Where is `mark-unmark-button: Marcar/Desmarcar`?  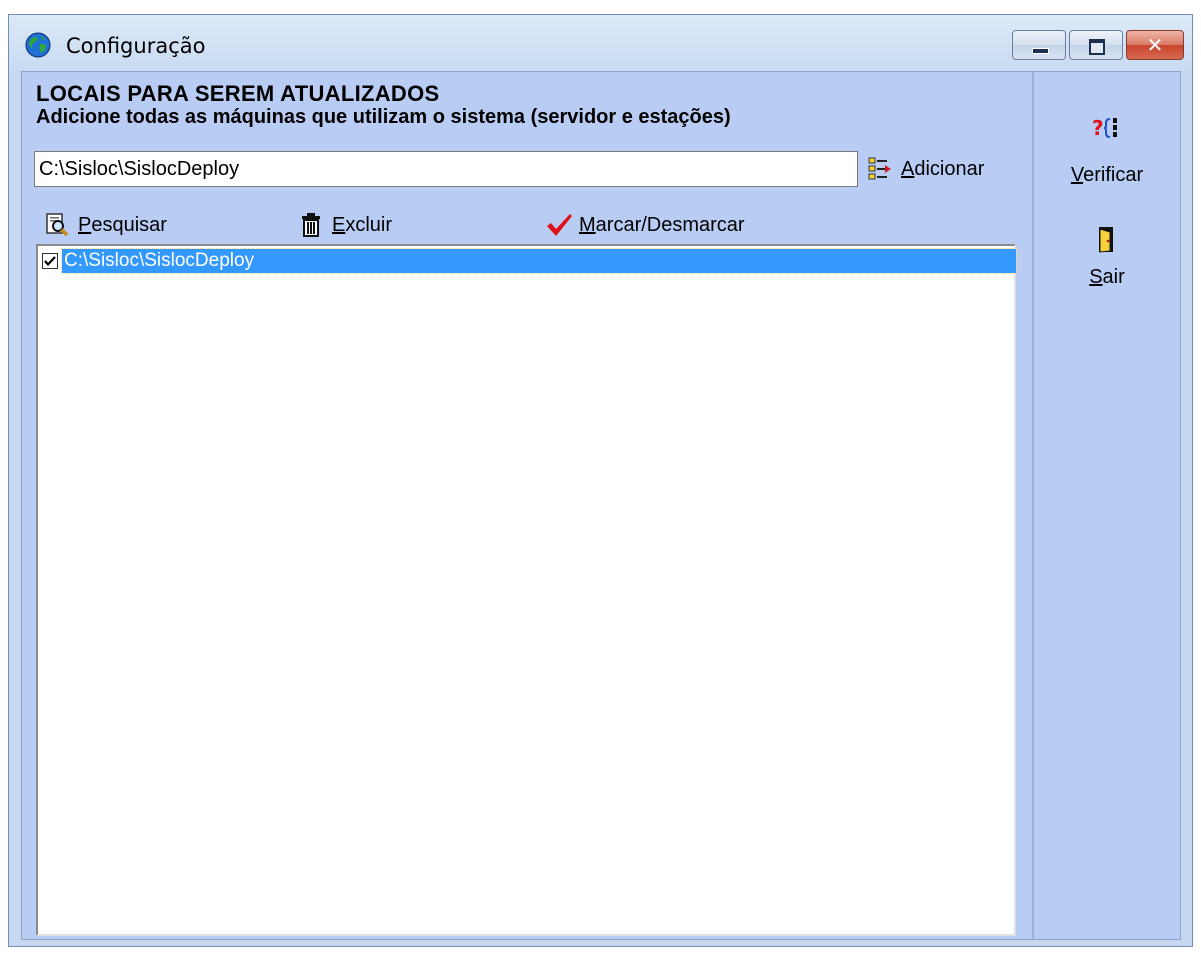 mark-unmark-button: Marcar/Desmarcar is located at coordinates (645, 225).